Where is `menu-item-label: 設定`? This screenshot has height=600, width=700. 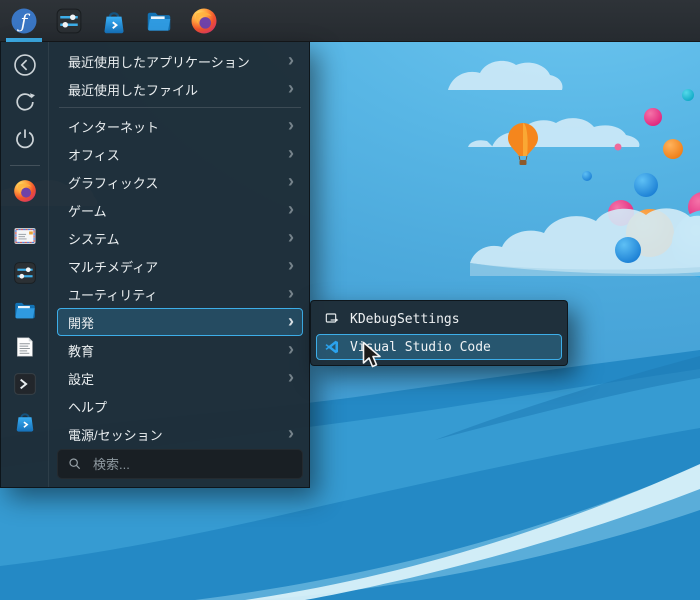
menu-item-label: 設定 is located at coordinates (81, 379).